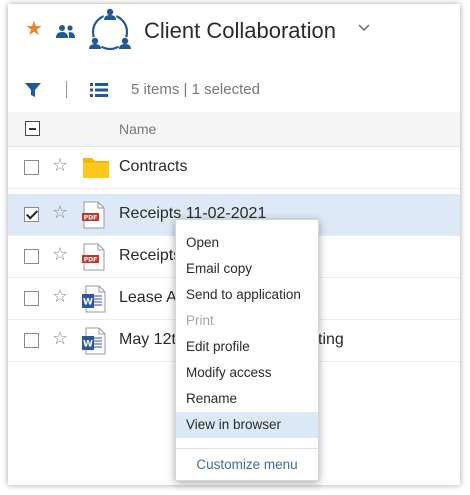 Image resolution: width=470 pixels, height=495 pixels. I want to click on menu-item-open: Open, so click(247, 243).